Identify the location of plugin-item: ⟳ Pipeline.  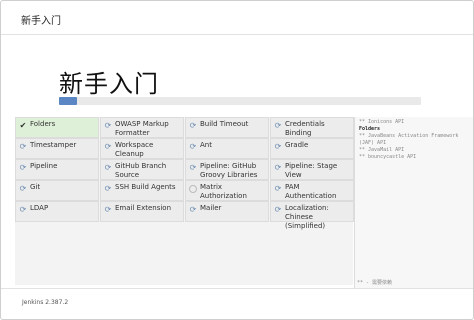
(57, 169).